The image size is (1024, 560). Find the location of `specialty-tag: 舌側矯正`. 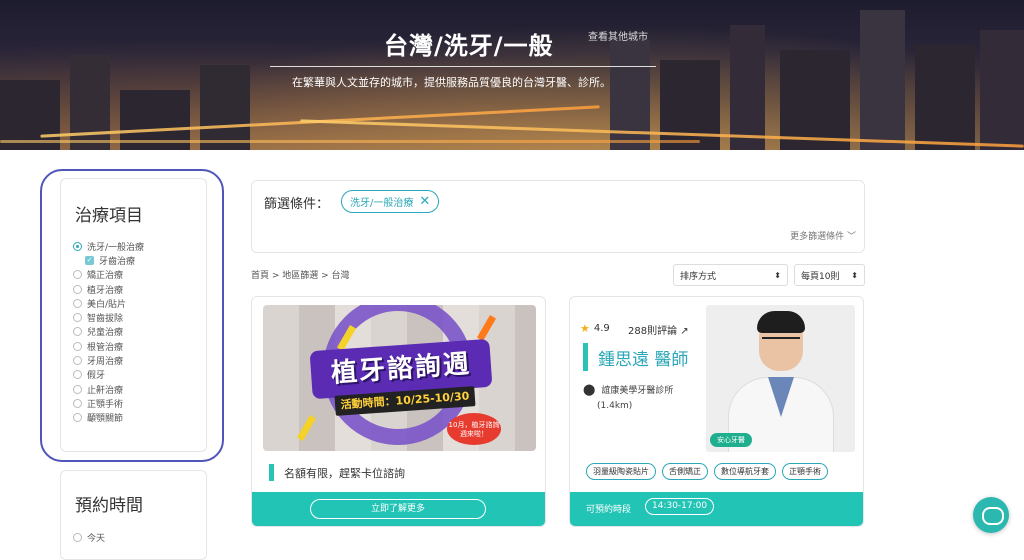

specialty-tag: 舌側矯正 is located at coordinates (685, 471).